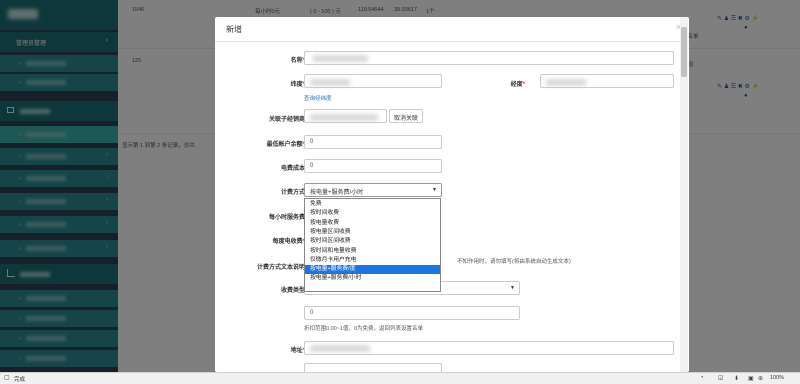  I want to click on zoom-level: 100%, so click(777, 378).